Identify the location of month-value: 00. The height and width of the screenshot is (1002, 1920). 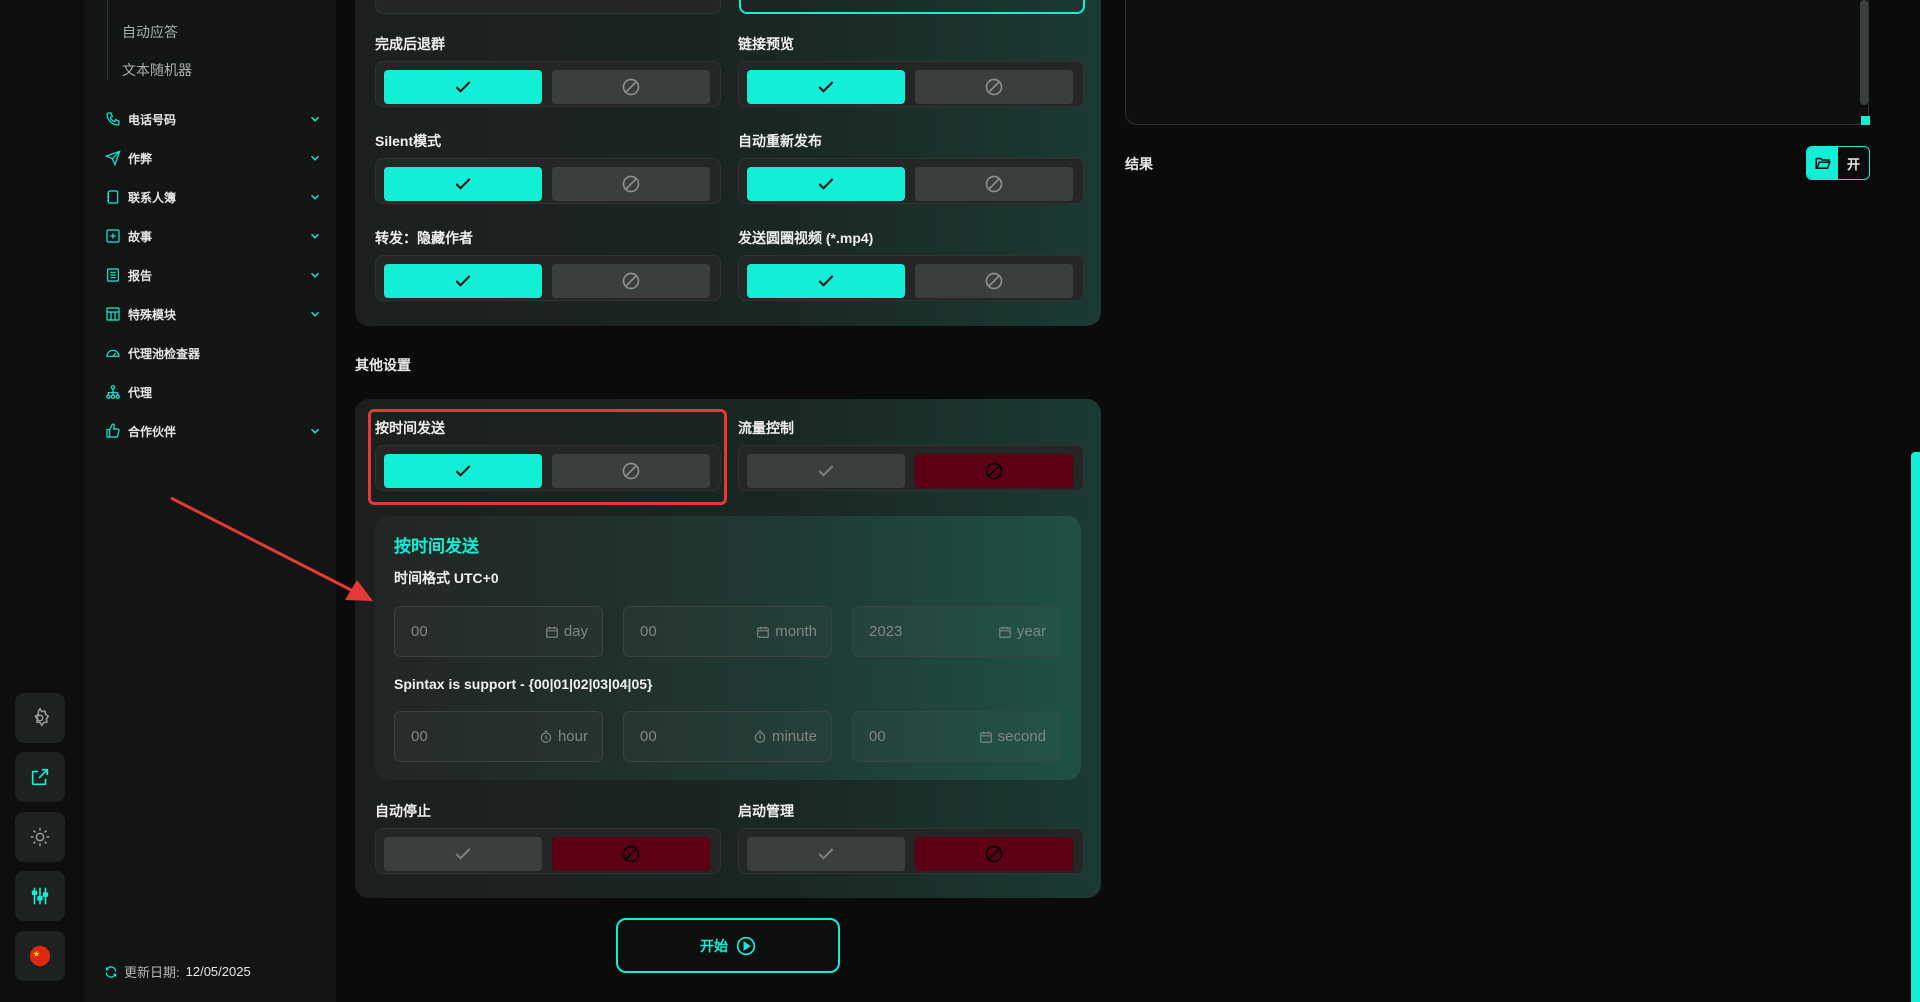
(648, 631).